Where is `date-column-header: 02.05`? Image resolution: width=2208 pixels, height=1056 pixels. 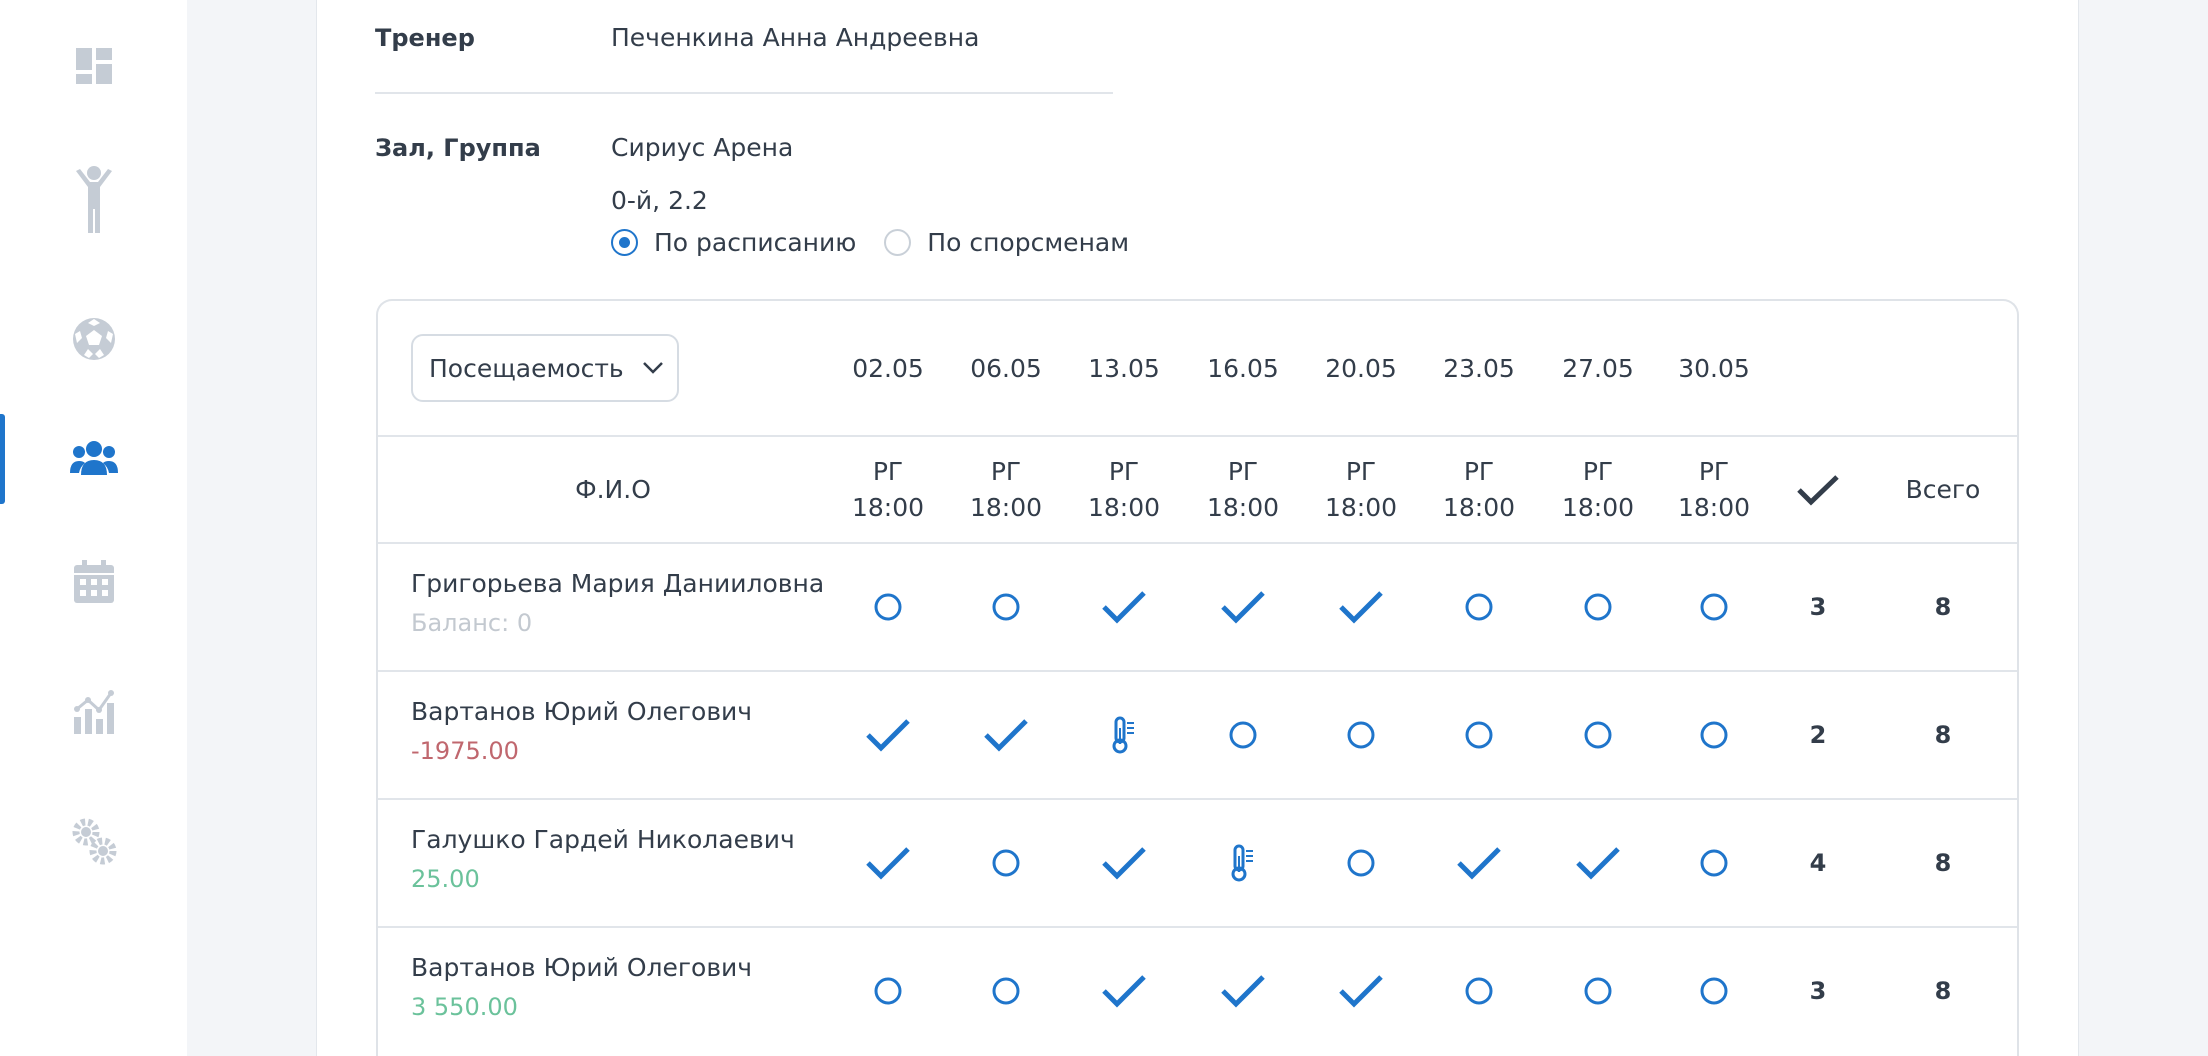 date-column-header: 02.05 is located at coordinates (888, 368).